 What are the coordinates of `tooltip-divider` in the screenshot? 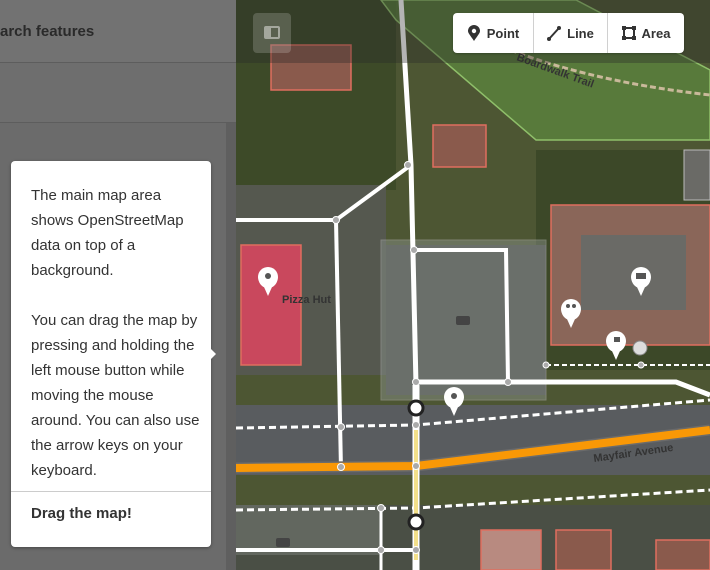 It's located at (111, 491).